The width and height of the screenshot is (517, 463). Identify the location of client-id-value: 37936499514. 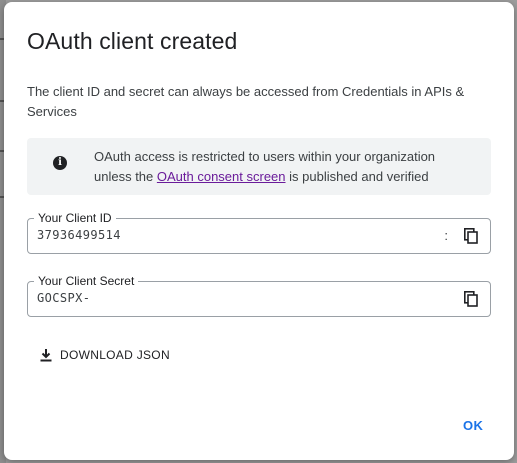
(79, 235).